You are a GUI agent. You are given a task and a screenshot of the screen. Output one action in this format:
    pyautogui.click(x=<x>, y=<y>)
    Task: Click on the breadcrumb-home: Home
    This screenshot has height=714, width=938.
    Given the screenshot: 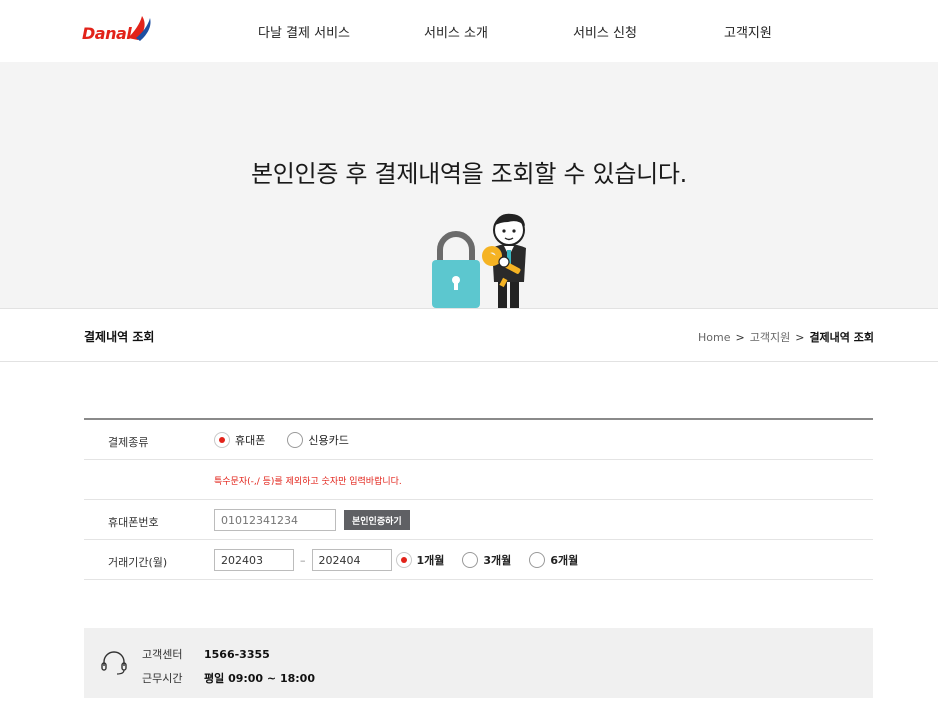 What is the action you would take?
    pyautogui.click(x=714, y=337)
    